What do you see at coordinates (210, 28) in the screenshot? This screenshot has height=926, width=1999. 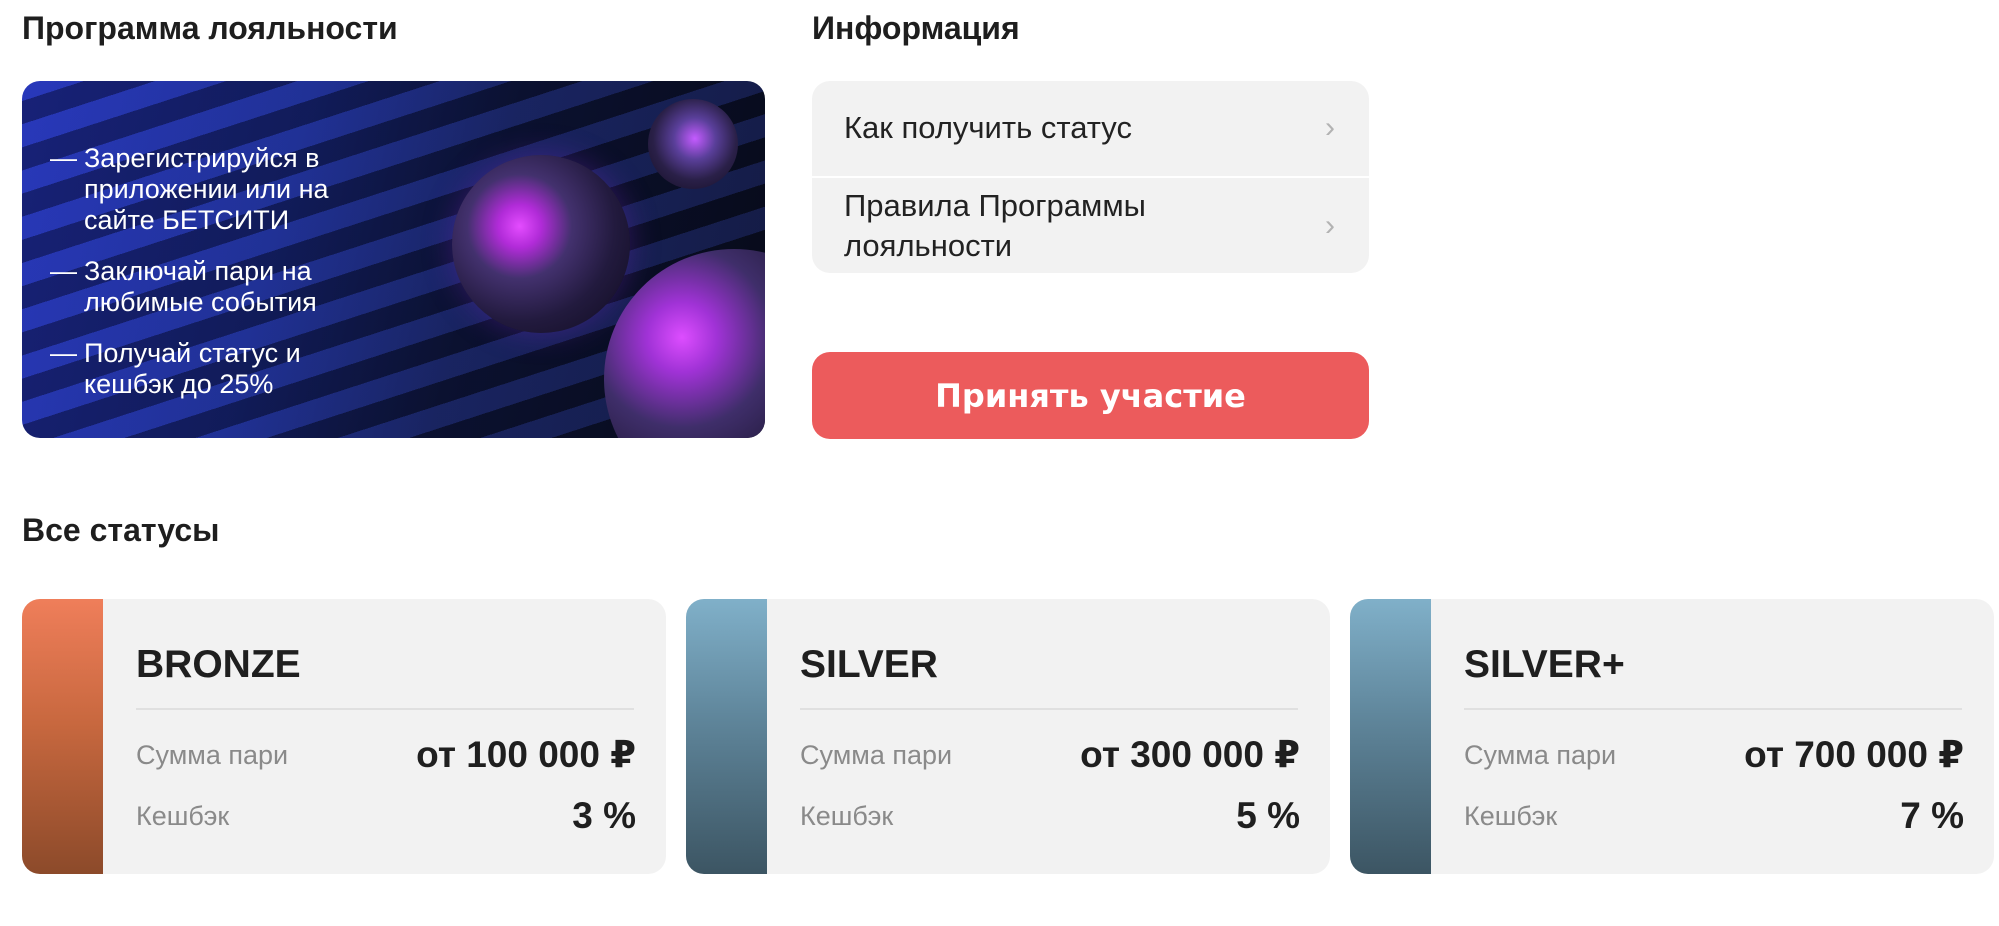 I see `loyalty-title: Программа лояльности` at bounding box center [210, 28].